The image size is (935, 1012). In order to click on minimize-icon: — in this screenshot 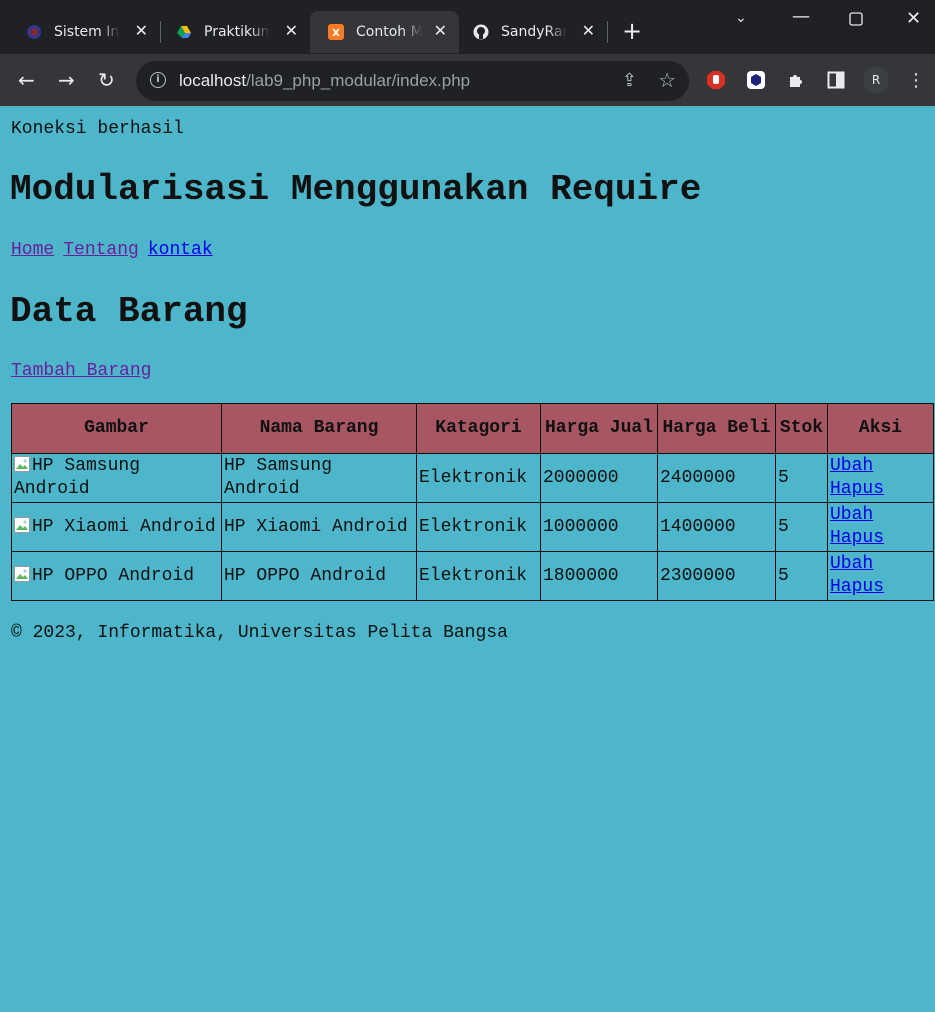, I will do `click(801, 16)`.